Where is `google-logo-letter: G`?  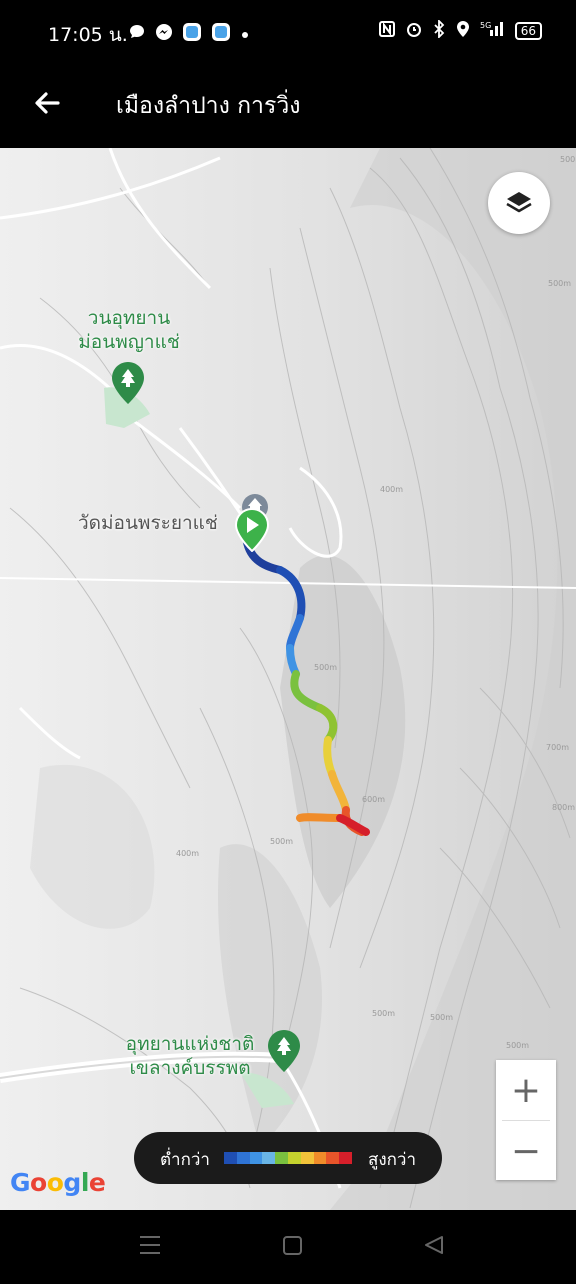 google-logo-letter: G is located at coordinates (20, 1182).